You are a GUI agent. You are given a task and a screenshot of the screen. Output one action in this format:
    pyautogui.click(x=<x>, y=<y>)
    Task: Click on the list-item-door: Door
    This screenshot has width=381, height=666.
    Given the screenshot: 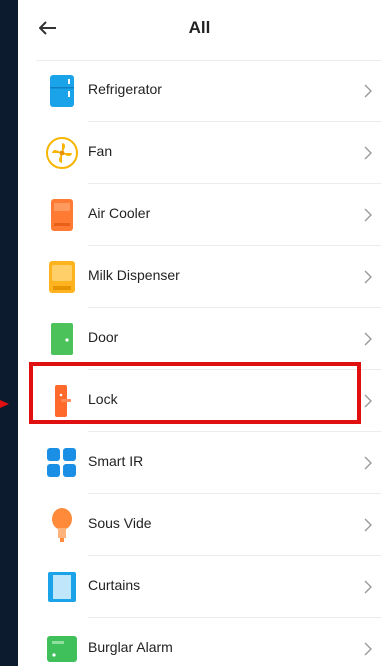 What is the action you would take?
    pyautogui.click(x=199, y=339)
    